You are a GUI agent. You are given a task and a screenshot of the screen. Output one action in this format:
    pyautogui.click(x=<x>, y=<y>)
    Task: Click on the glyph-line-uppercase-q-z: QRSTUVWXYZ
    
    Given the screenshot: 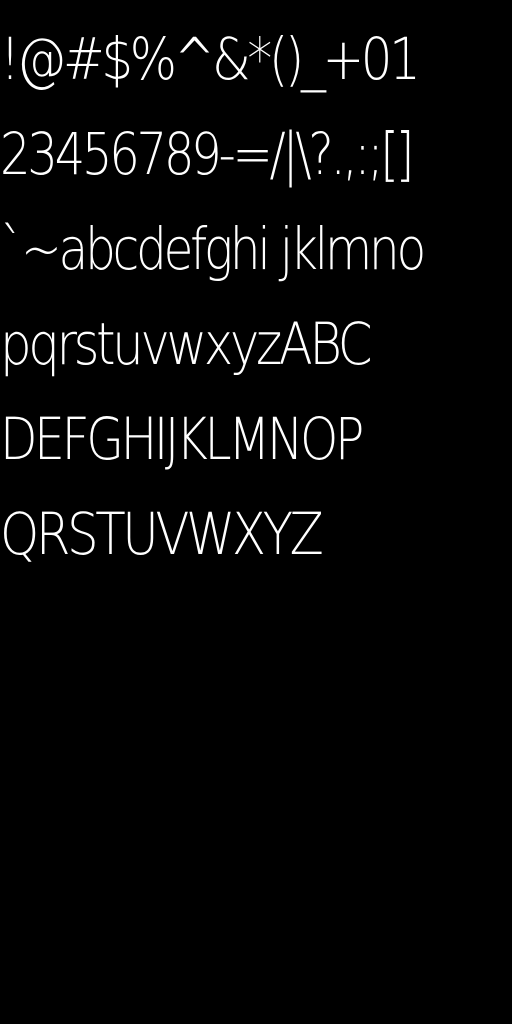 What is the action you would take?
    pyautogui.click(x=162, y=534)
    